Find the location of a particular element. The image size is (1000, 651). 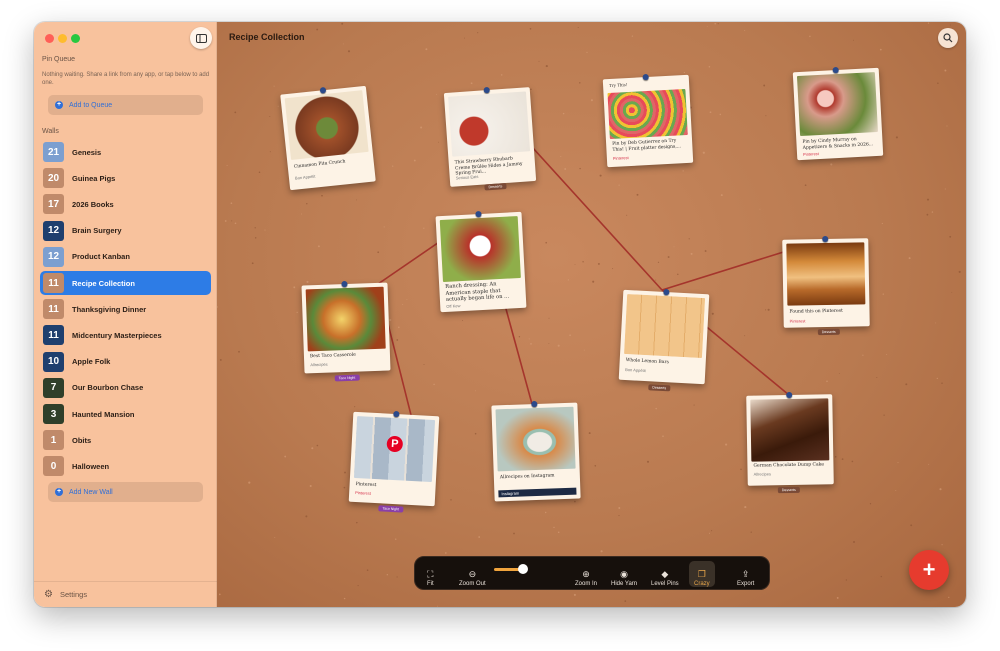

wall-count-badge: 20 is located at coordinates (53, 178).